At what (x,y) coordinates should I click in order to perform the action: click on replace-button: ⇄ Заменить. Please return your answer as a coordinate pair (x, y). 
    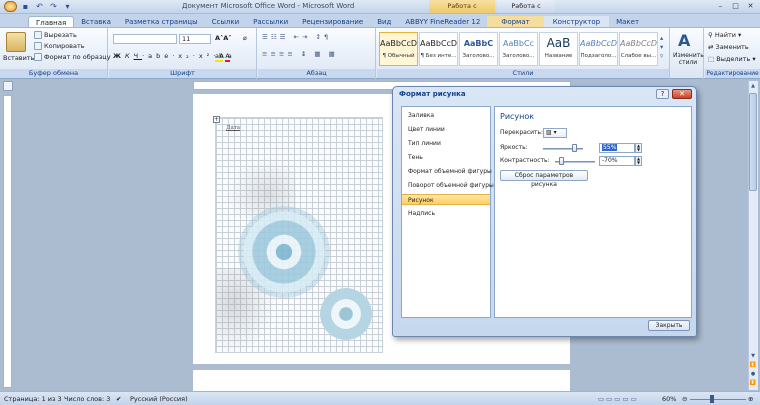
    Looking at the image, I should click on (728, 47).